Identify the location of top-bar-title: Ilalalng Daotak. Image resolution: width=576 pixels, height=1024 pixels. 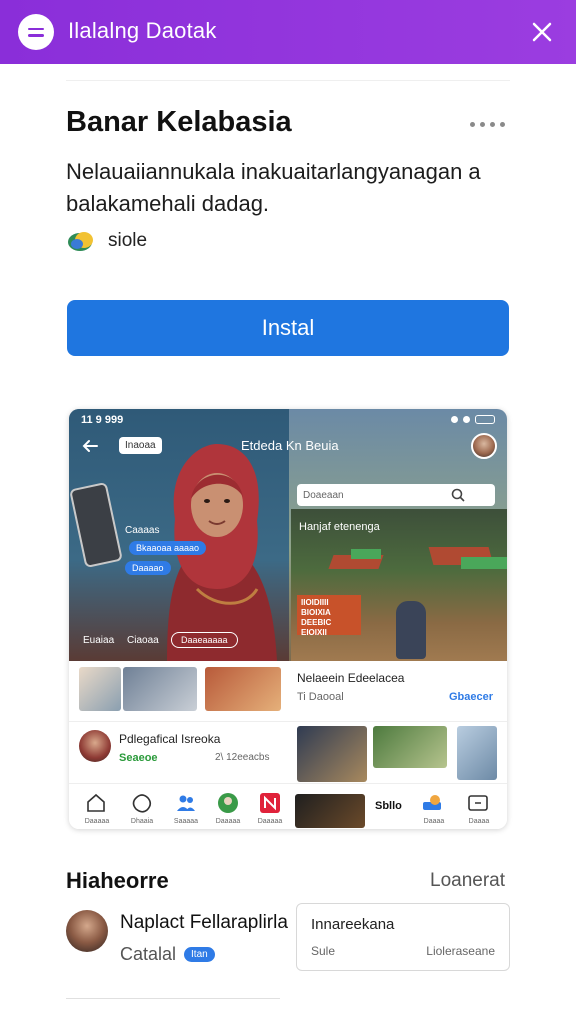
(142, 30).